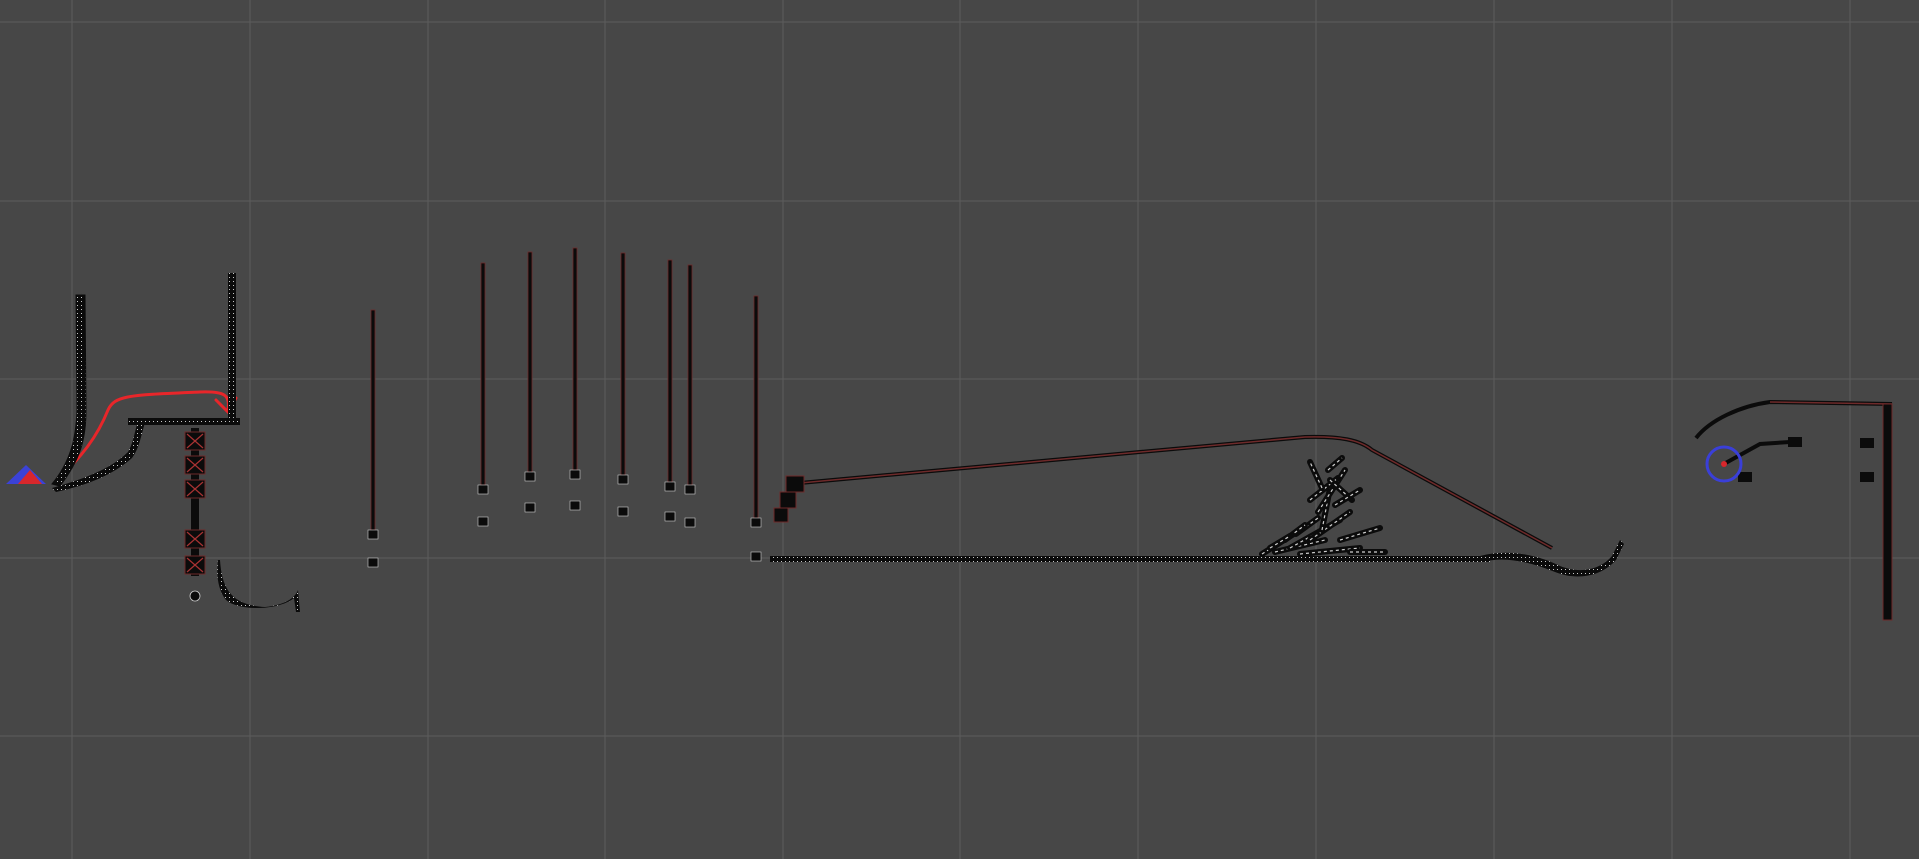  Describe the element at coordinates (1745, 477) in the screenshot. I see `launcher-base` at that location.